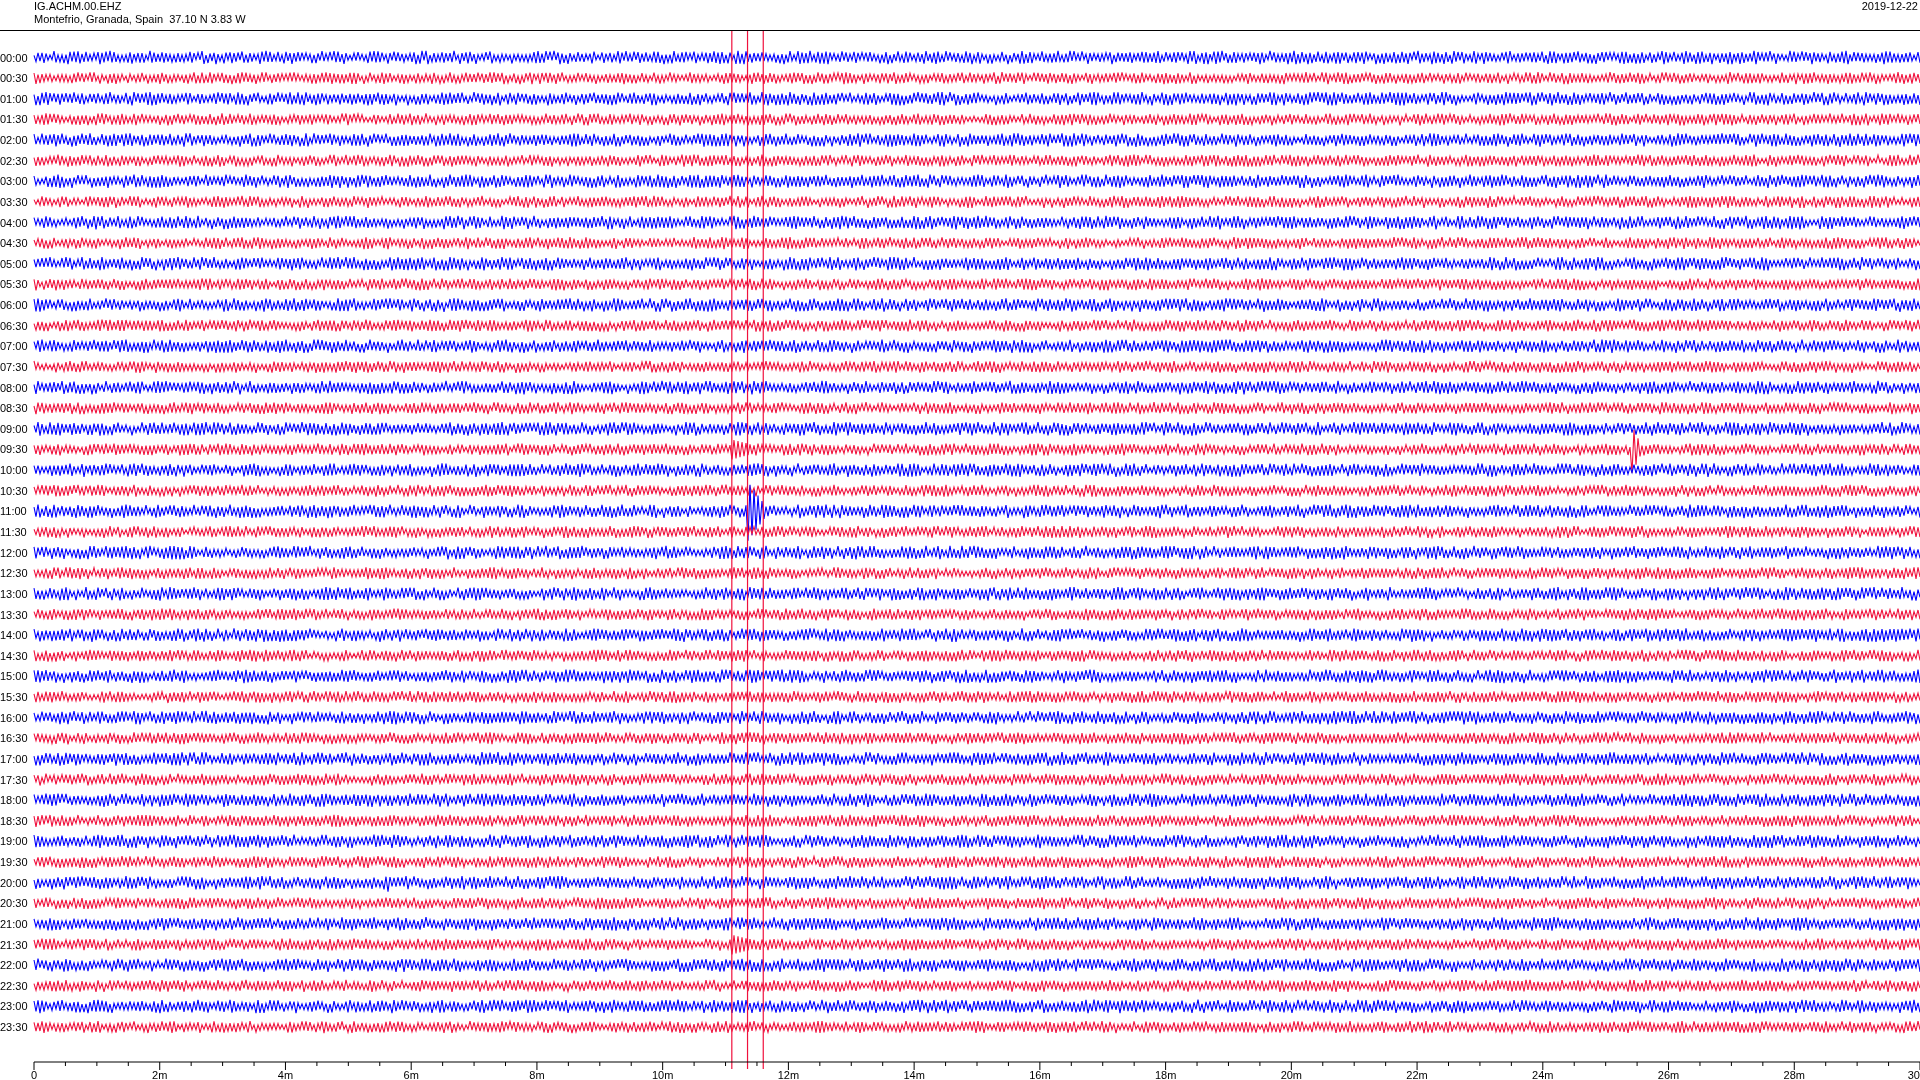  What do you see at coordinates (14, 697) in the screenshot?
I see `time-label: 15:30` at bounding box center [14, 697].